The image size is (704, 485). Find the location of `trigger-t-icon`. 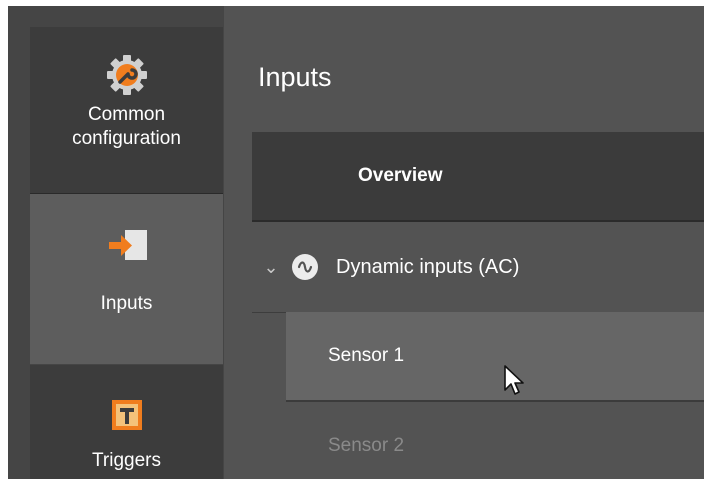

trigger-t-icon is located at coordinates (127, 415).